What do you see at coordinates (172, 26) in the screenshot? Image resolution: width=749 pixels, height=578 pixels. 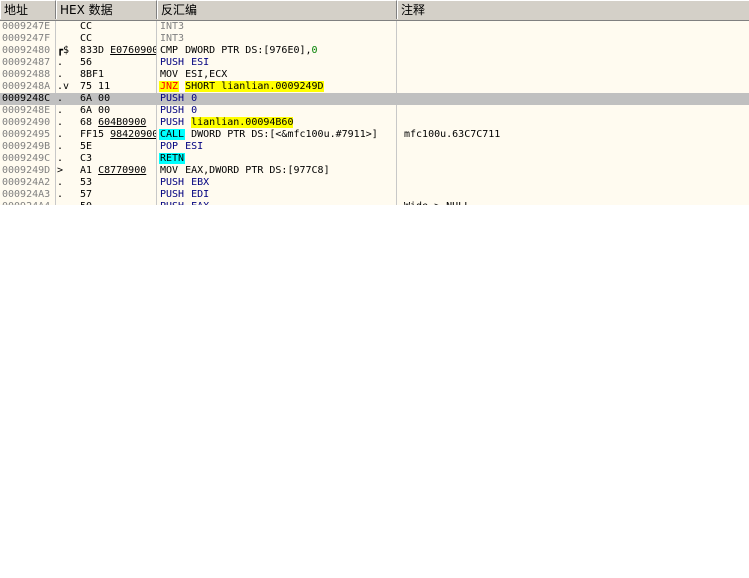 I see `mnemonic: INT3` at bounding box center [172, 26].